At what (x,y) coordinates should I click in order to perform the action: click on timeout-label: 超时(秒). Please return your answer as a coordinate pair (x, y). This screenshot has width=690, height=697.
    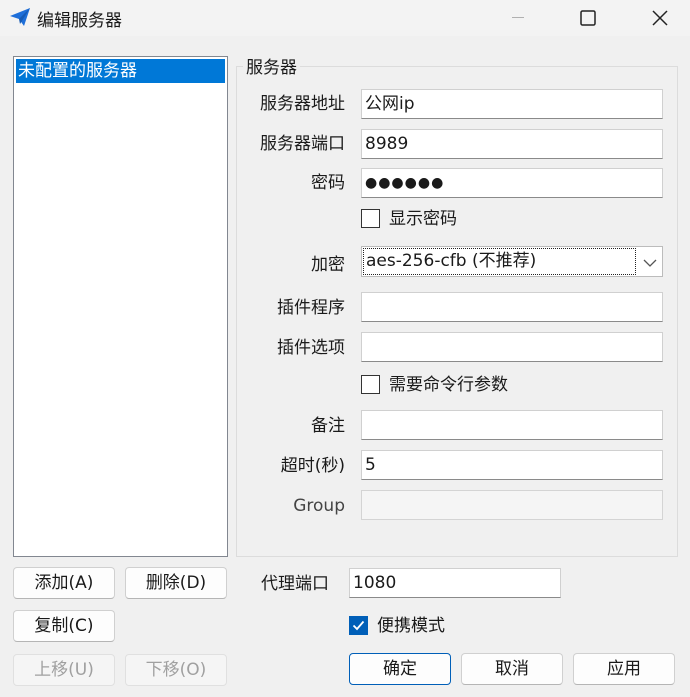
    Looking at the image, I should click on (312, 466).